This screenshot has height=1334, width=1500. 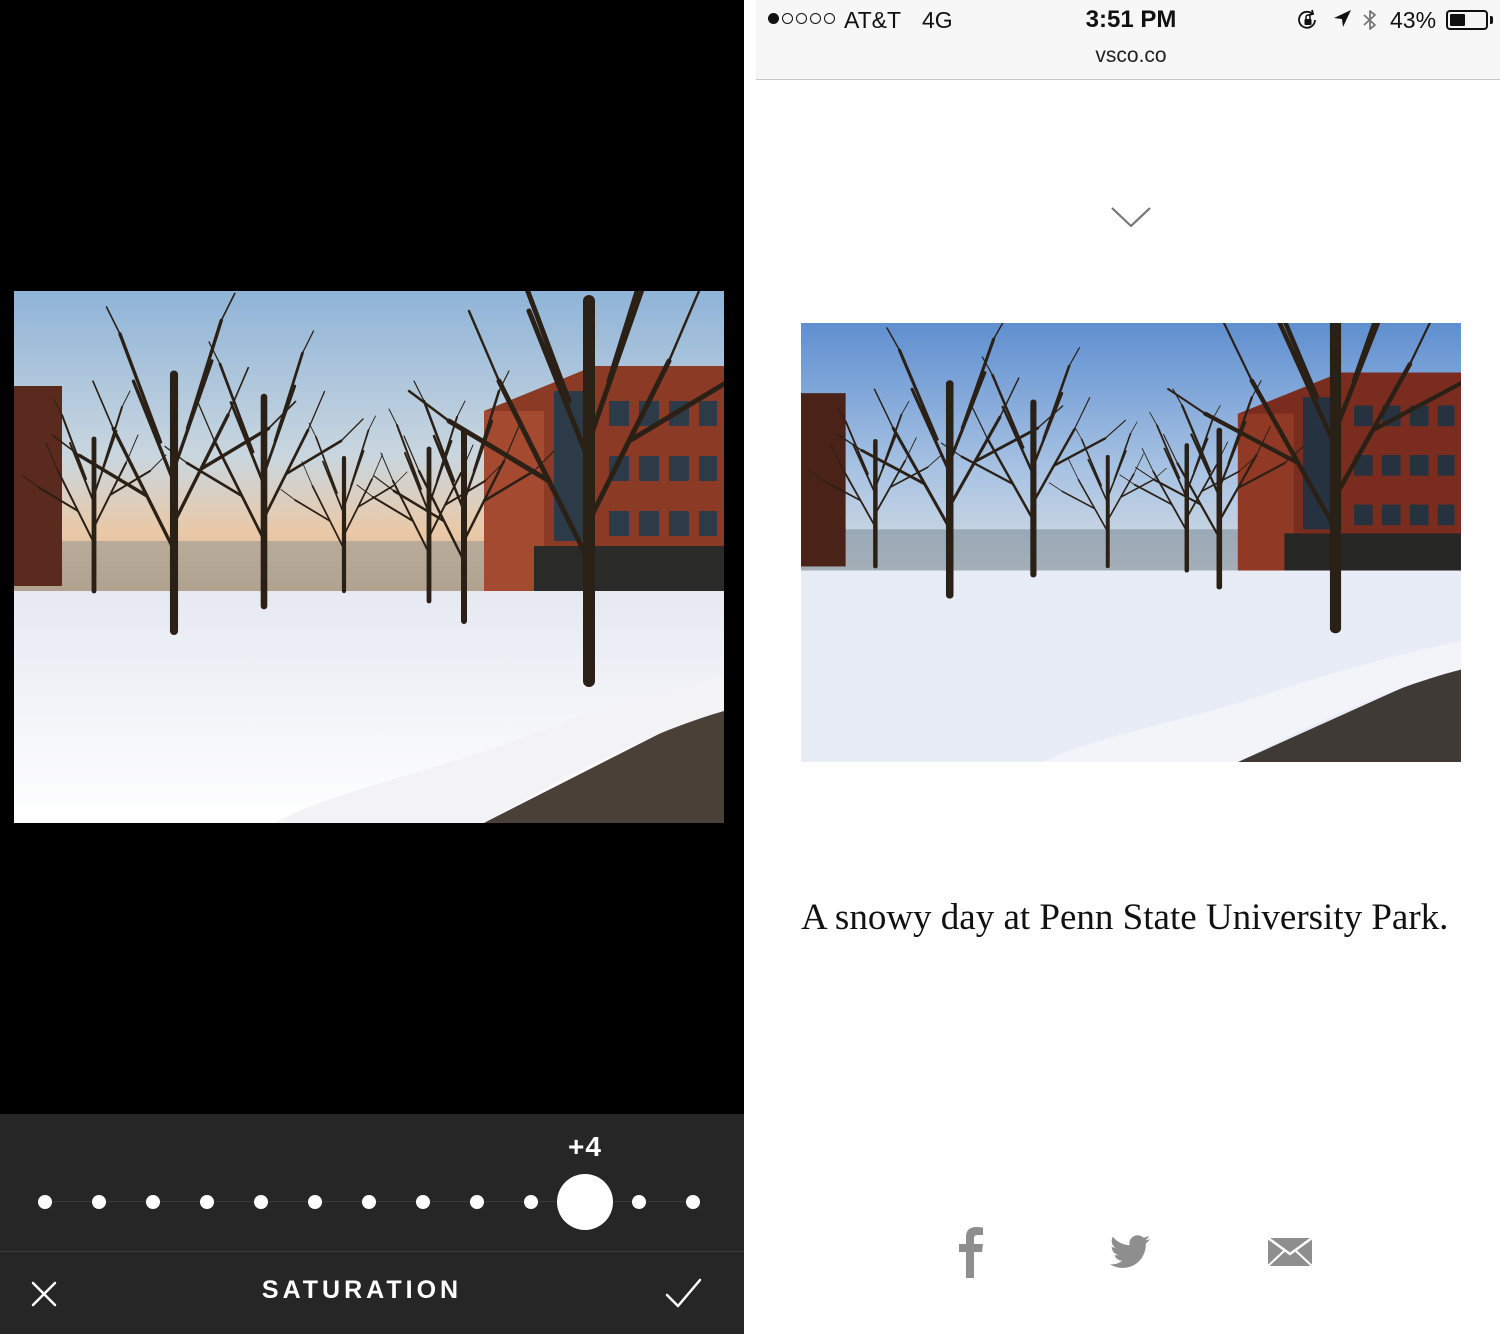 I want to click on share-twitter-button, so click(x=1131, y=1252).